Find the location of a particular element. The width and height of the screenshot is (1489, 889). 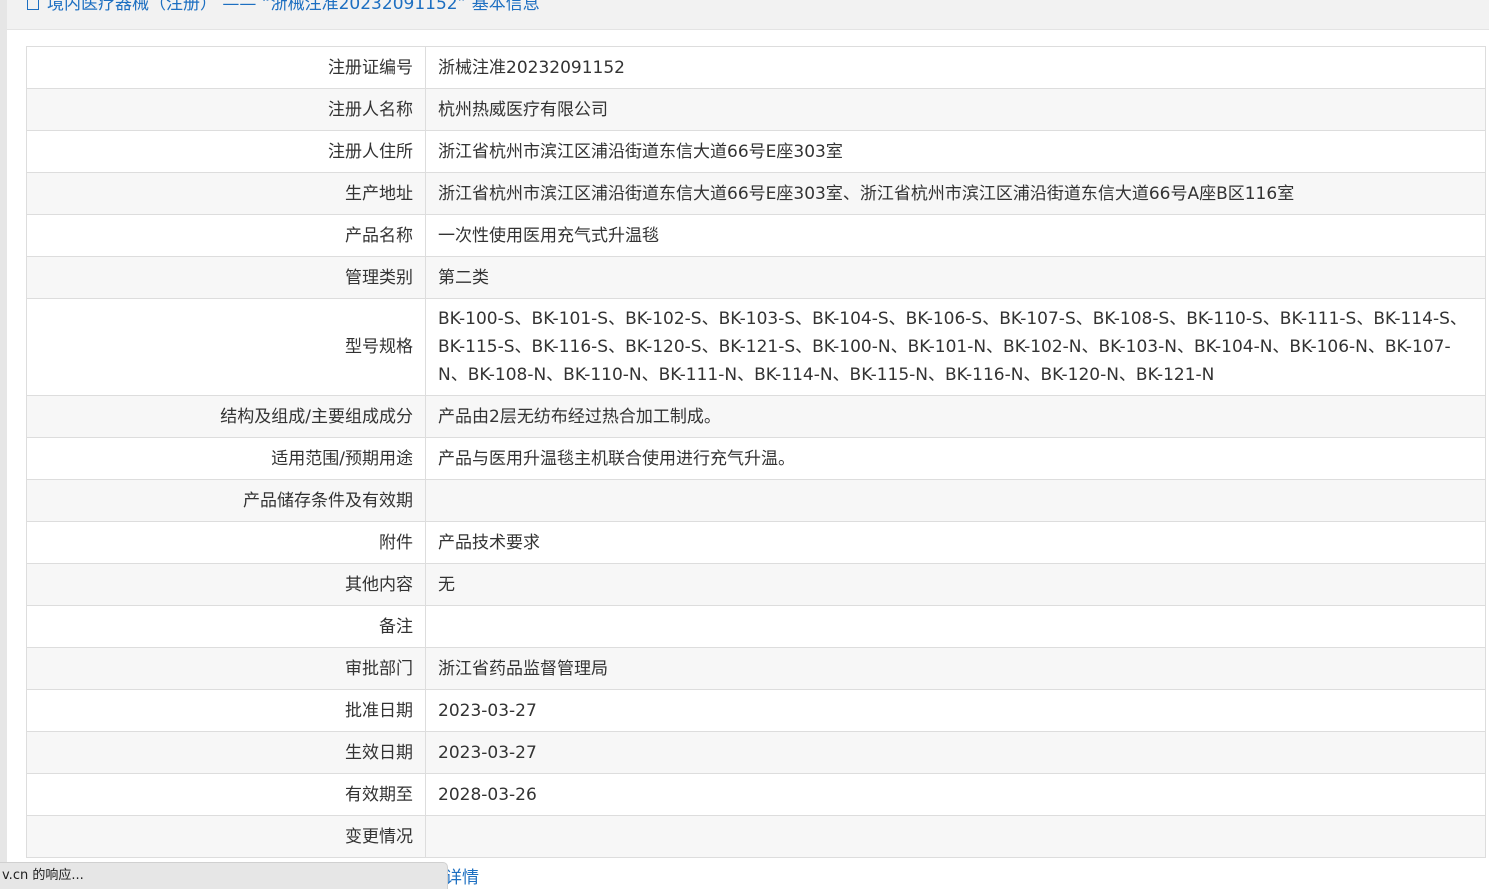

row-value: 产品由2层无纺布经过热合加工制成。 is located at coordinates (955, 416).